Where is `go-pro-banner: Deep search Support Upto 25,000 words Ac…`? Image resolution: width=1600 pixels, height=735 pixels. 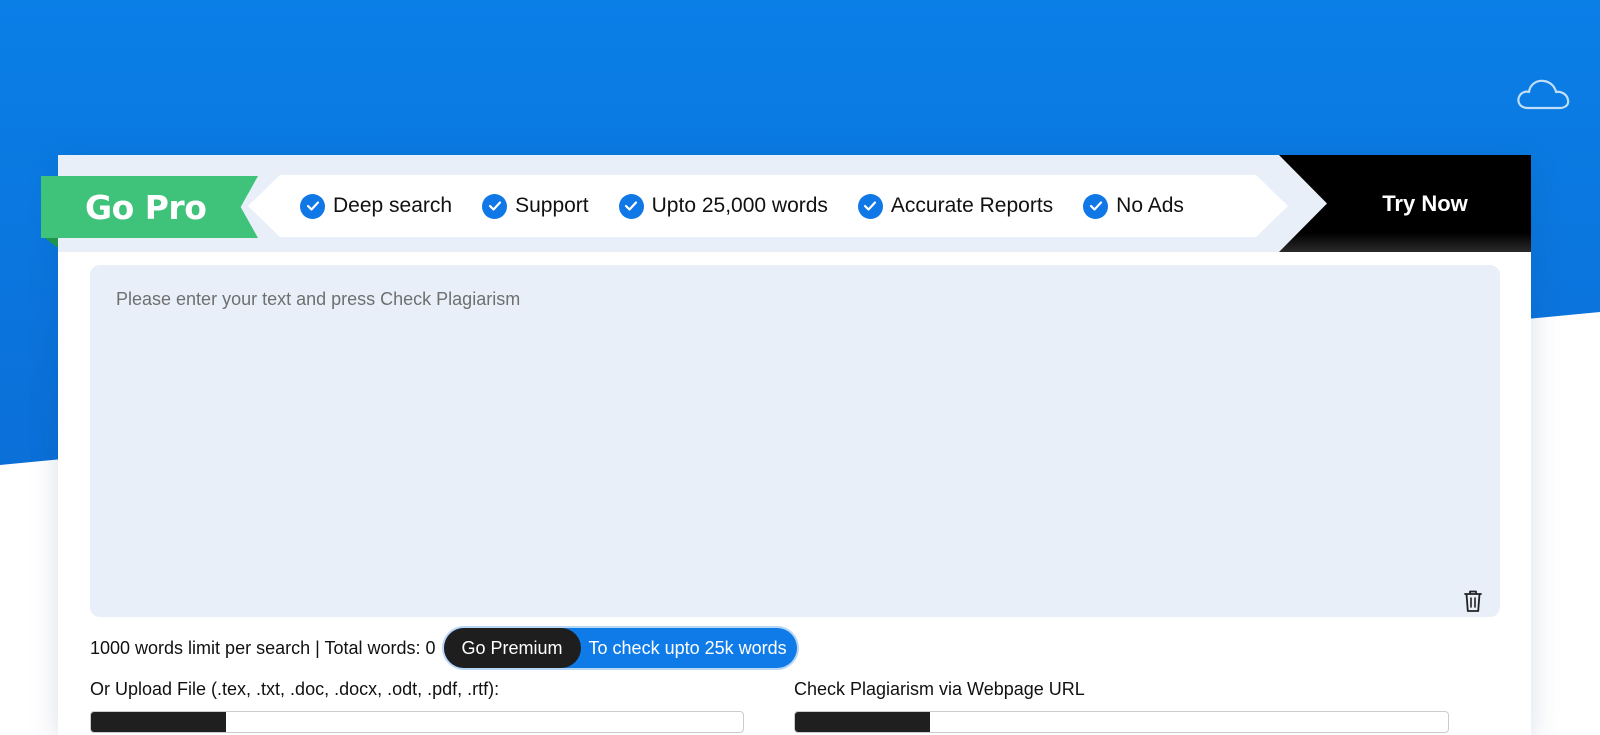 go-pro-banner: Deep search Support Upto 25,000 words Ac… is located at coordinates (786, 203).